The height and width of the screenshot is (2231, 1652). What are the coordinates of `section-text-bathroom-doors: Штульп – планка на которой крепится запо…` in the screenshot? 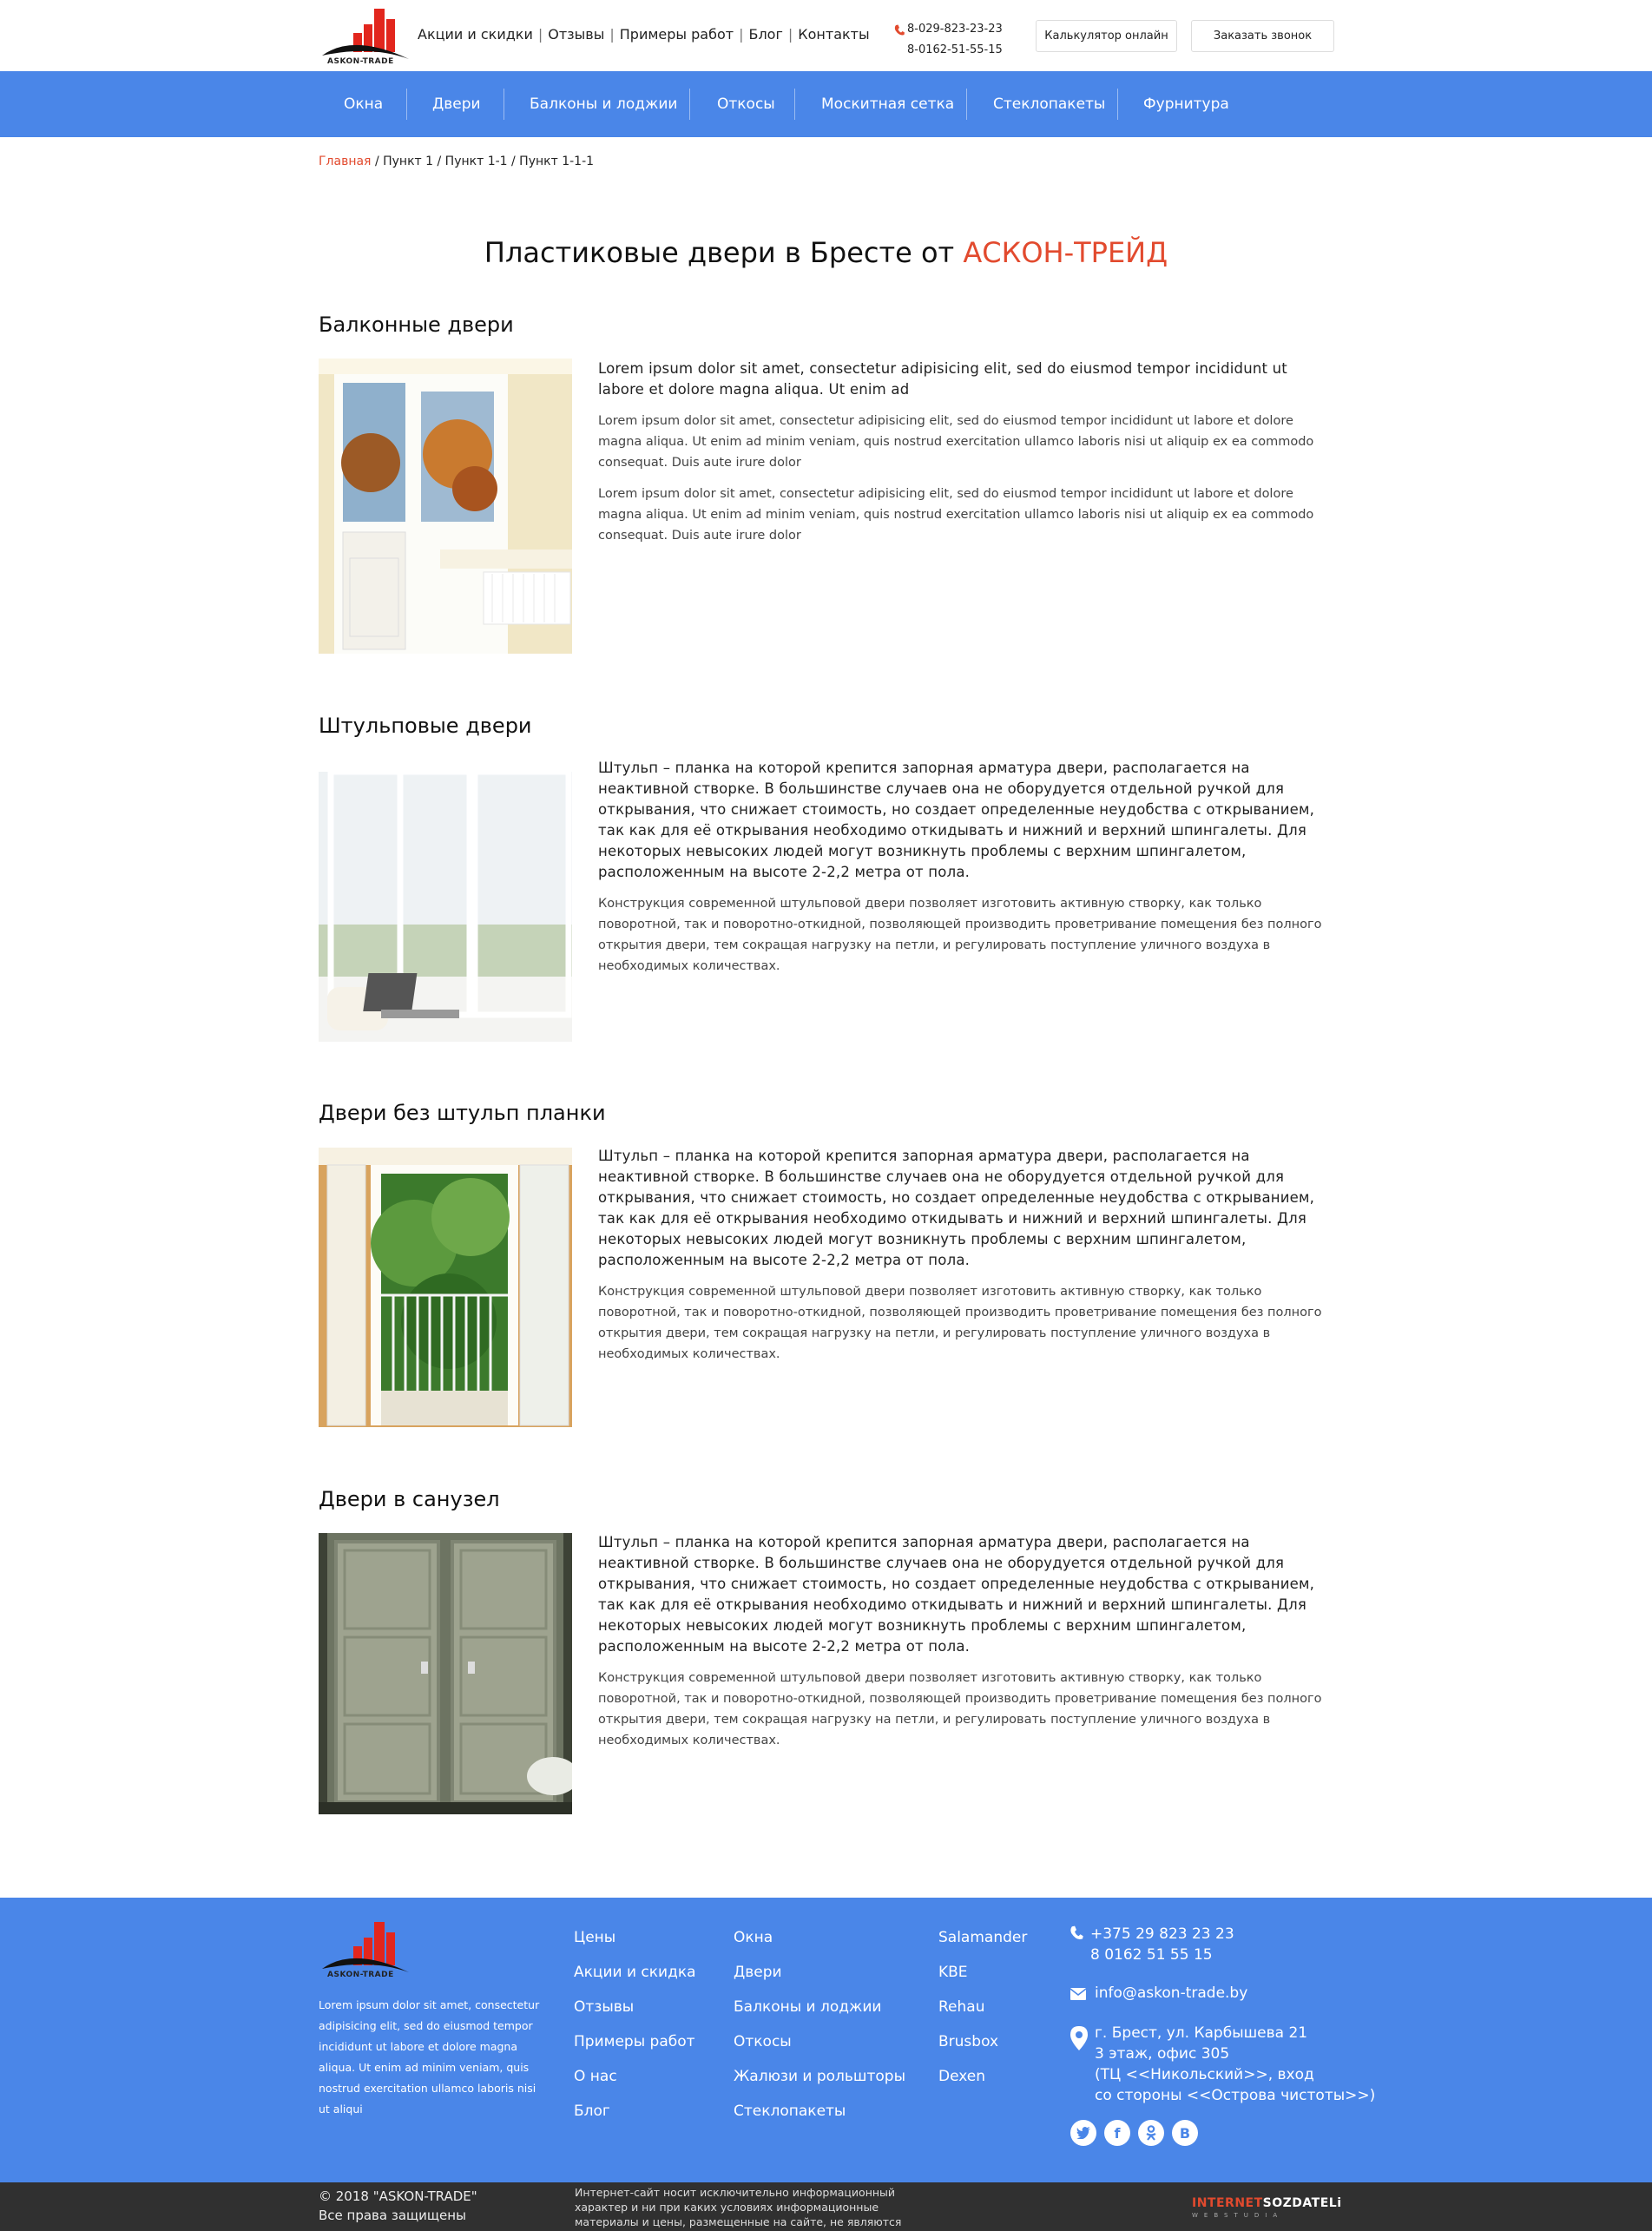 It's located at (966, 1641).